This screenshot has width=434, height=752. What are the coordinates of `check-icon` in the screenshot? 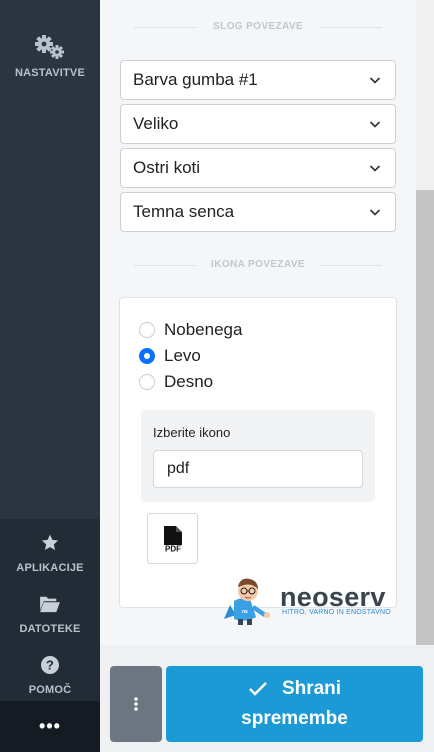 It's located at (258, 689).